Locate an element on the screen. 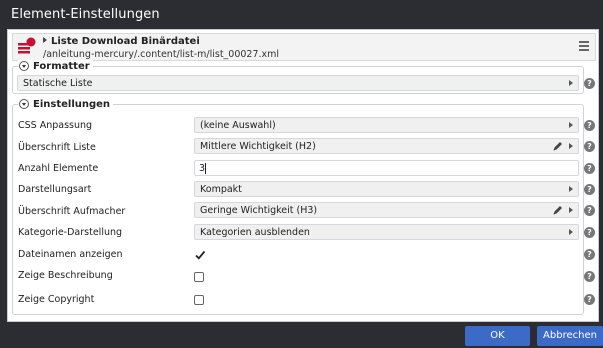  teaser-heading-select: Geringe Wichtigkeit (H3) is located at coordinates (386, 210).